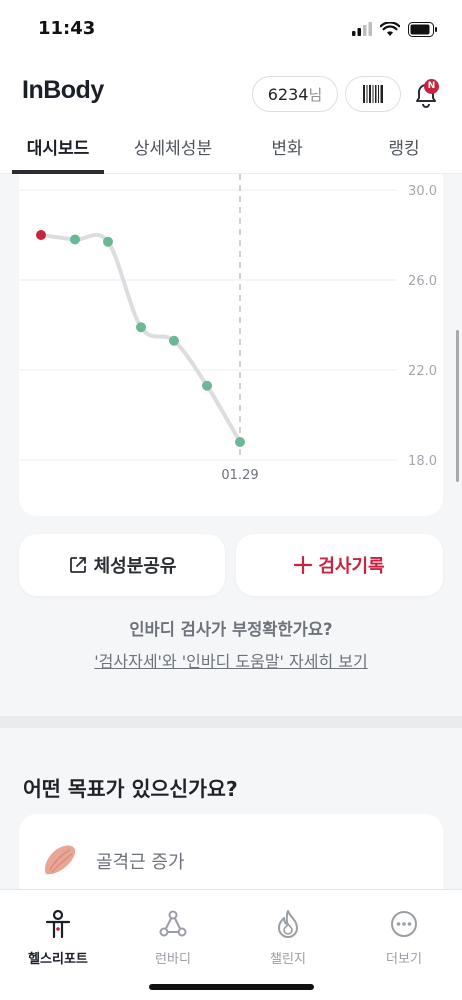  Describe the element at coordinates (60, 860) in the screenshot. I see `muscle-icon` at that location.